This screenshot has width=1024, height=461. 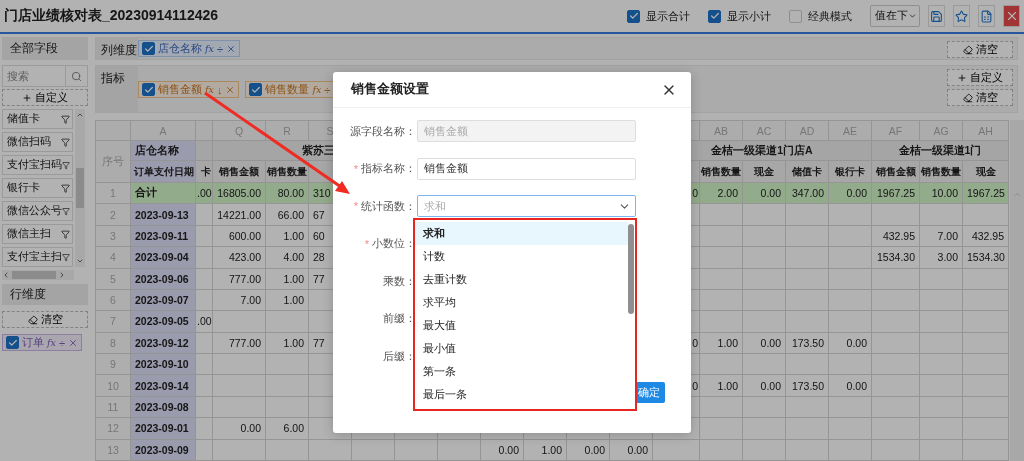 I want to click on star-icon, so click(x=961, y=16).